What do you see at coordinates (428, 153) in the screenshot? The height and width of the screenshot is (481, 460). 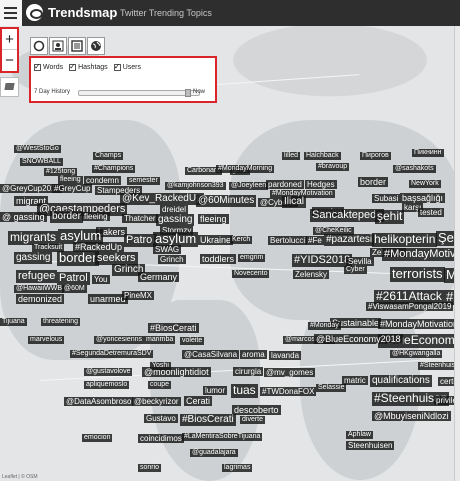 I see `trend-tag: Пикнинн` at bounding box center [428, 153].